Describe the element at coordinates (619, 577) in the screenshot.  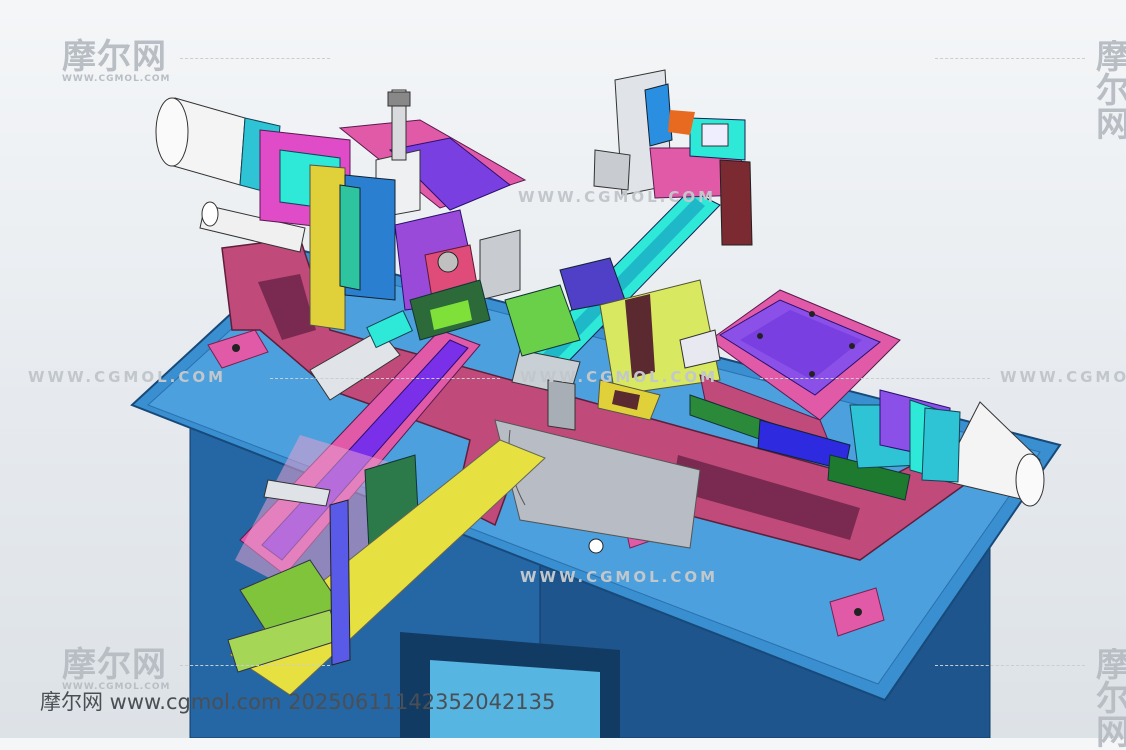
I see `watermark-text-bottom-center: WWW.CGMOL.COM` at that location.